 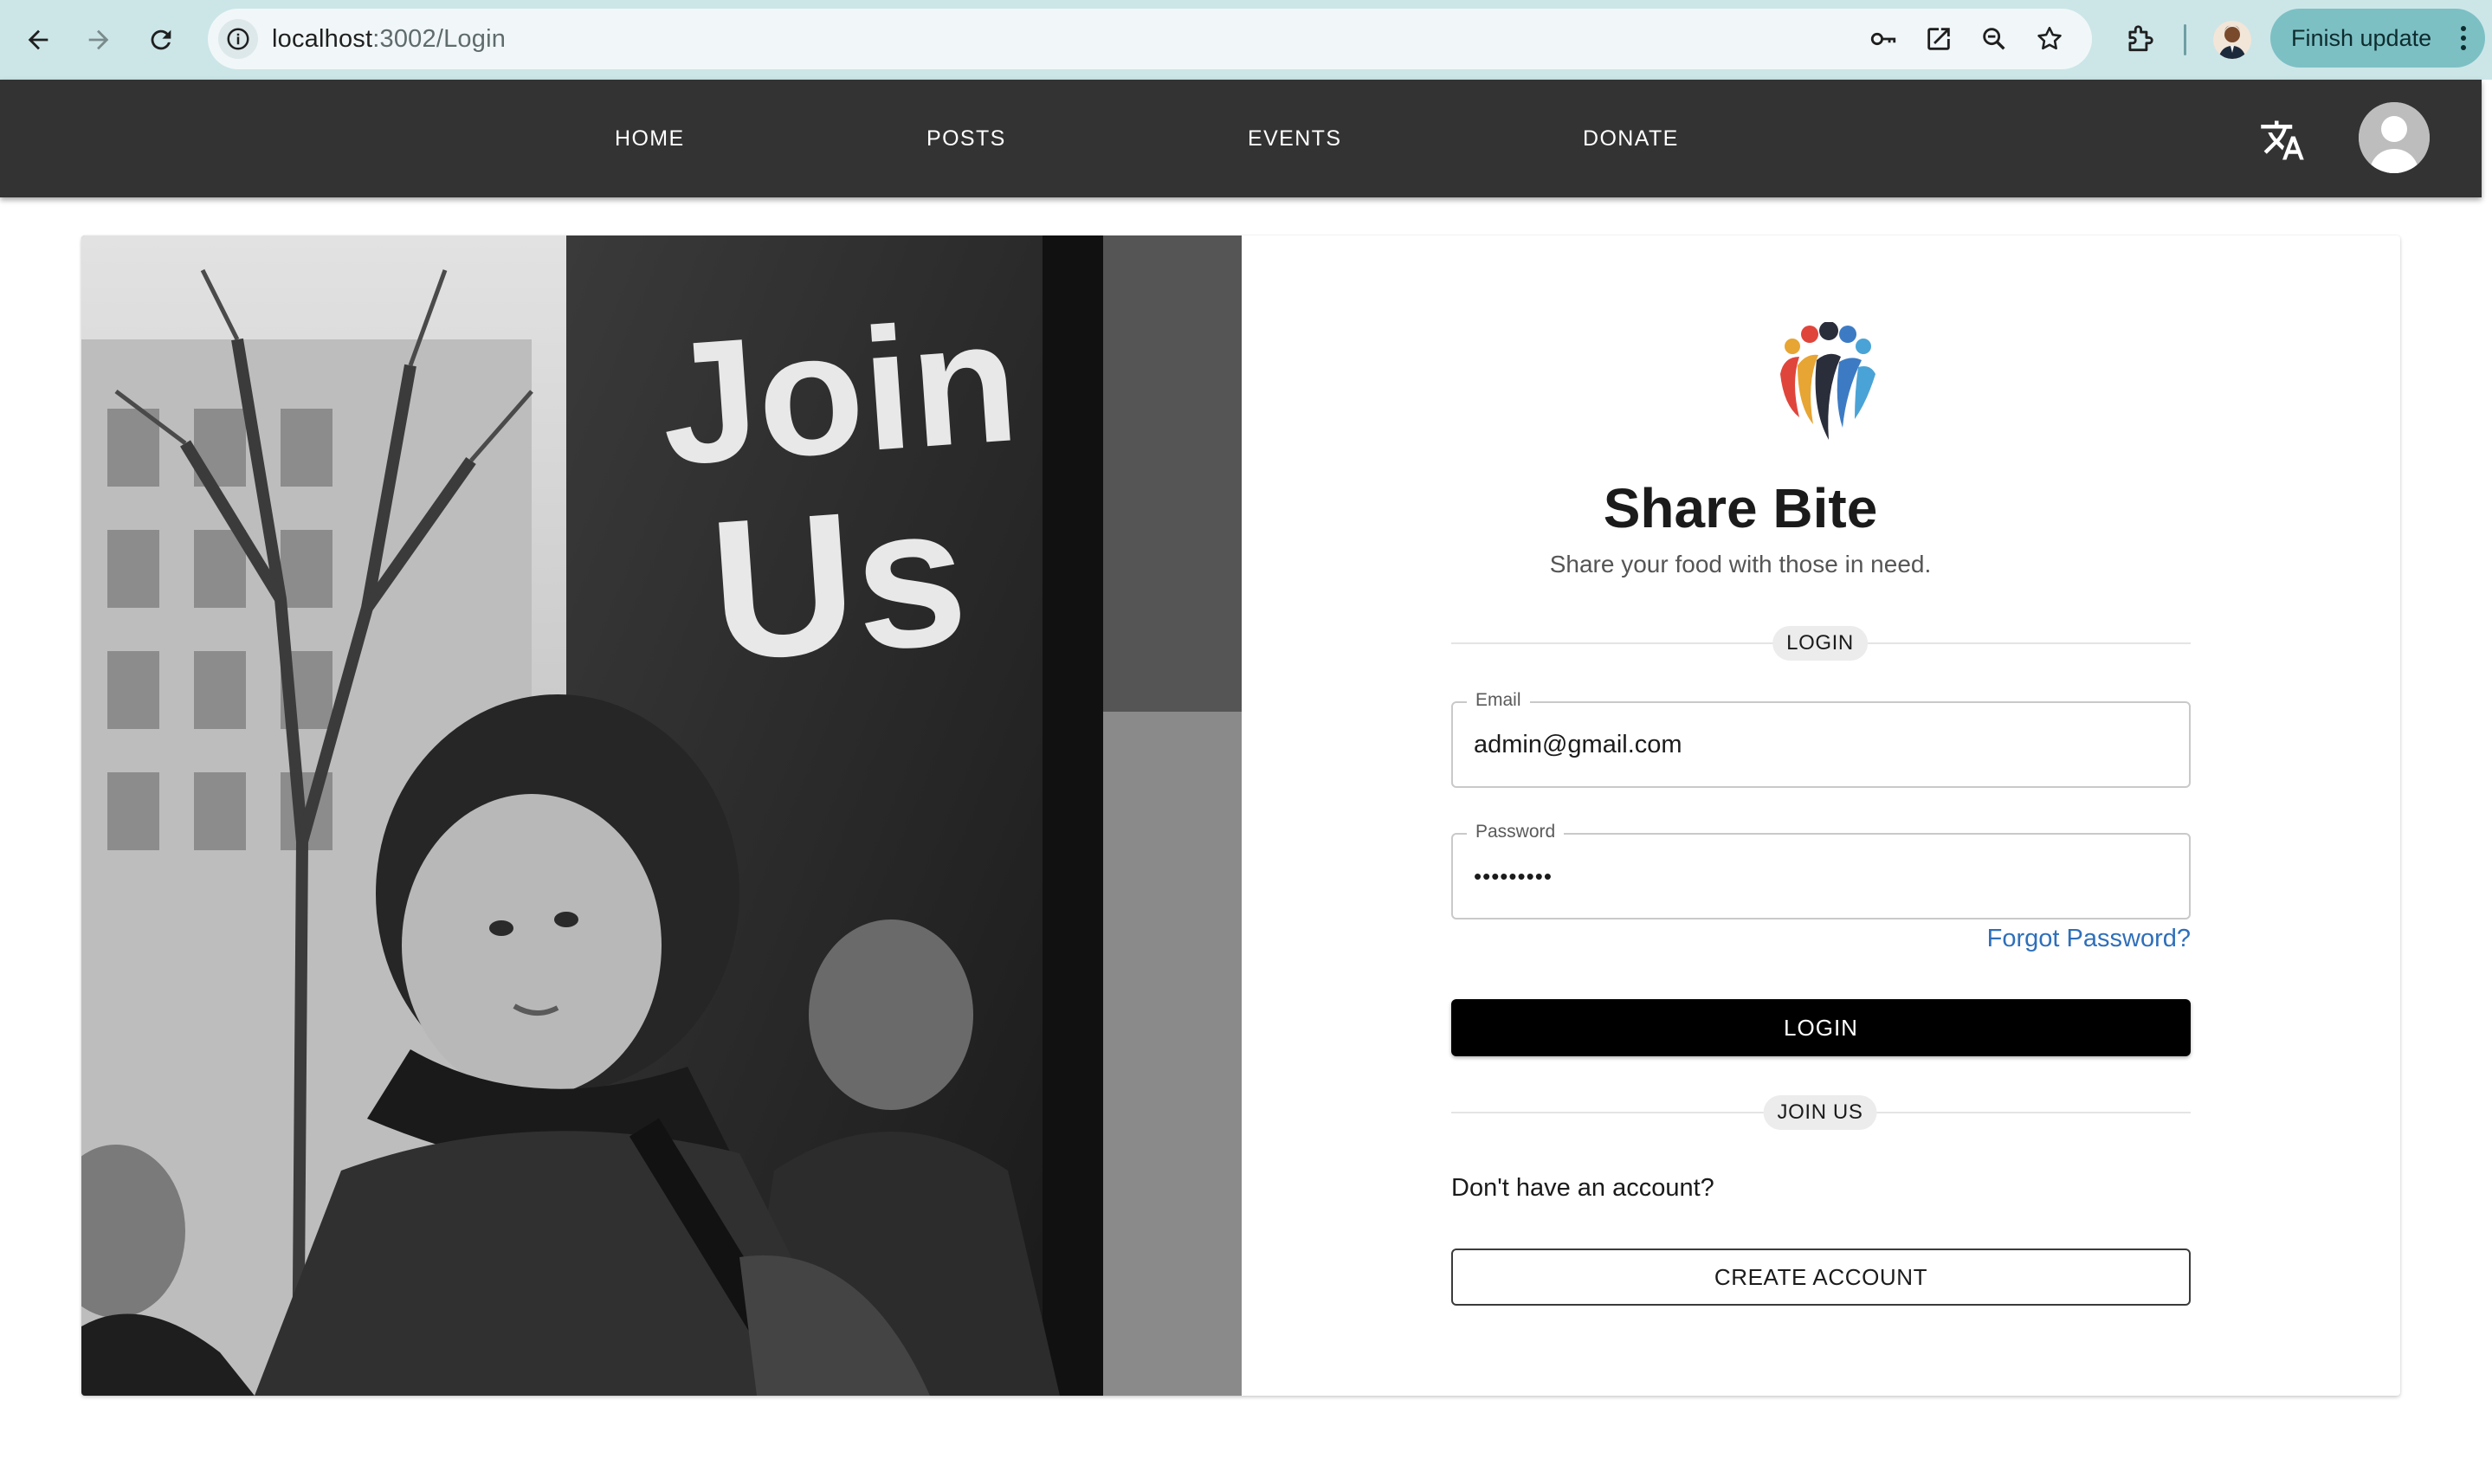 What do you see at coordinates (2139, 39) in the screenshot?
I see `extensions-puzzle-icon` at bounding box center [2139, 39].